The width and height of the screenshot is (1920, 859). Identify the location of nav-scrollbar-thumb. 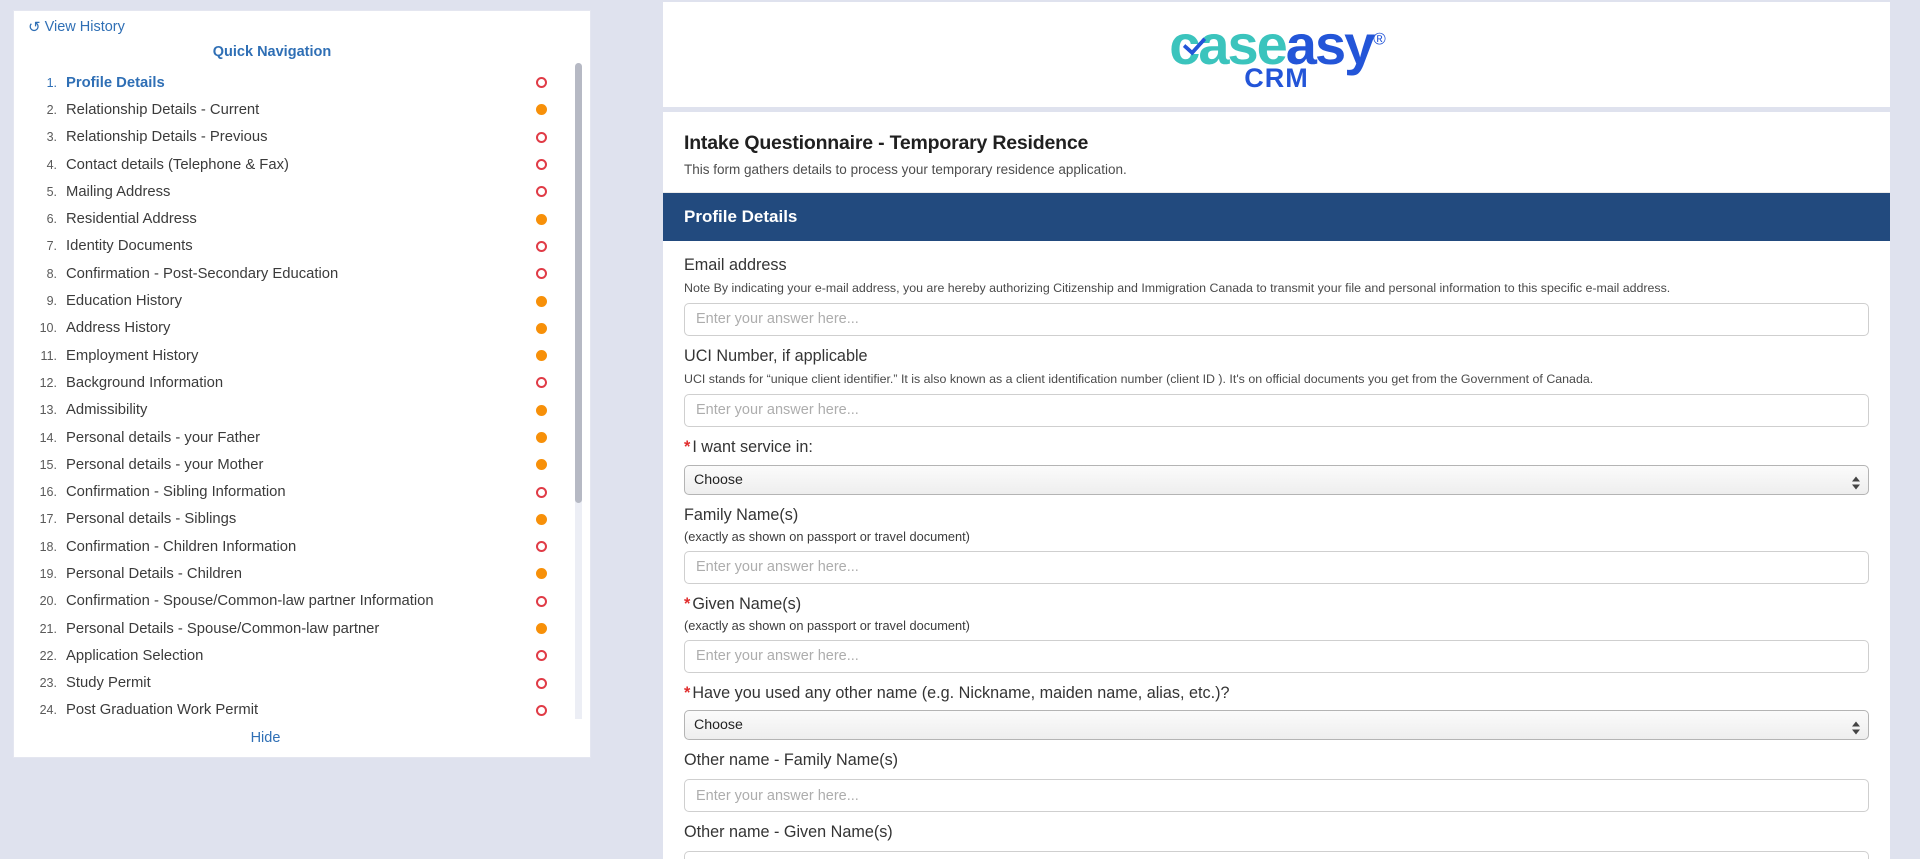
(578, 283).